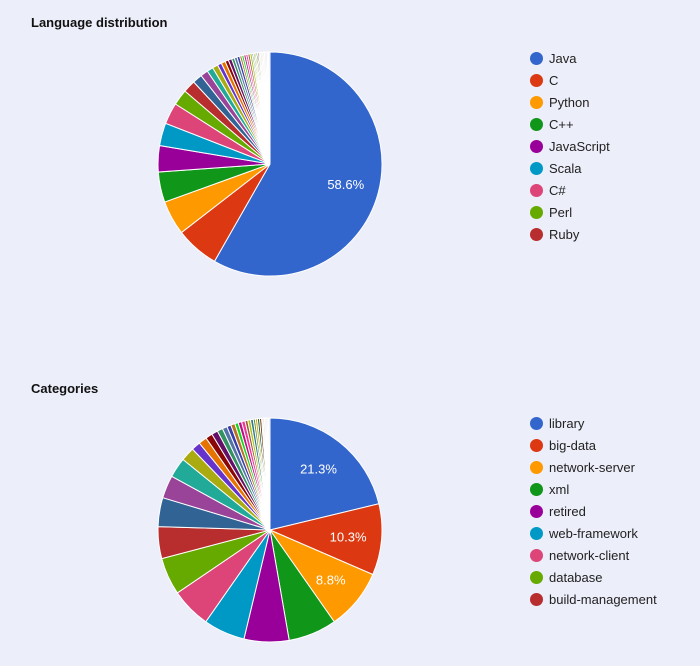 The width and height of the screenshot is (700, 666). I want to click on legend-label: network-server, so click(592, 467).